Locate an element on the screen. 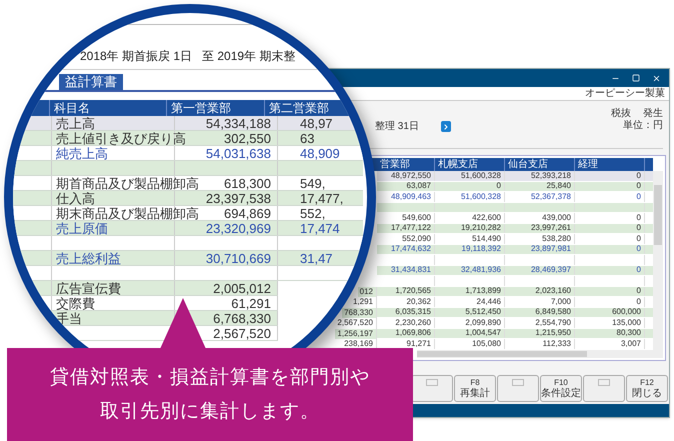 This screenshot has height=441, width=674. table-cell: 5,512,450 is located at coordinates (483, 312).